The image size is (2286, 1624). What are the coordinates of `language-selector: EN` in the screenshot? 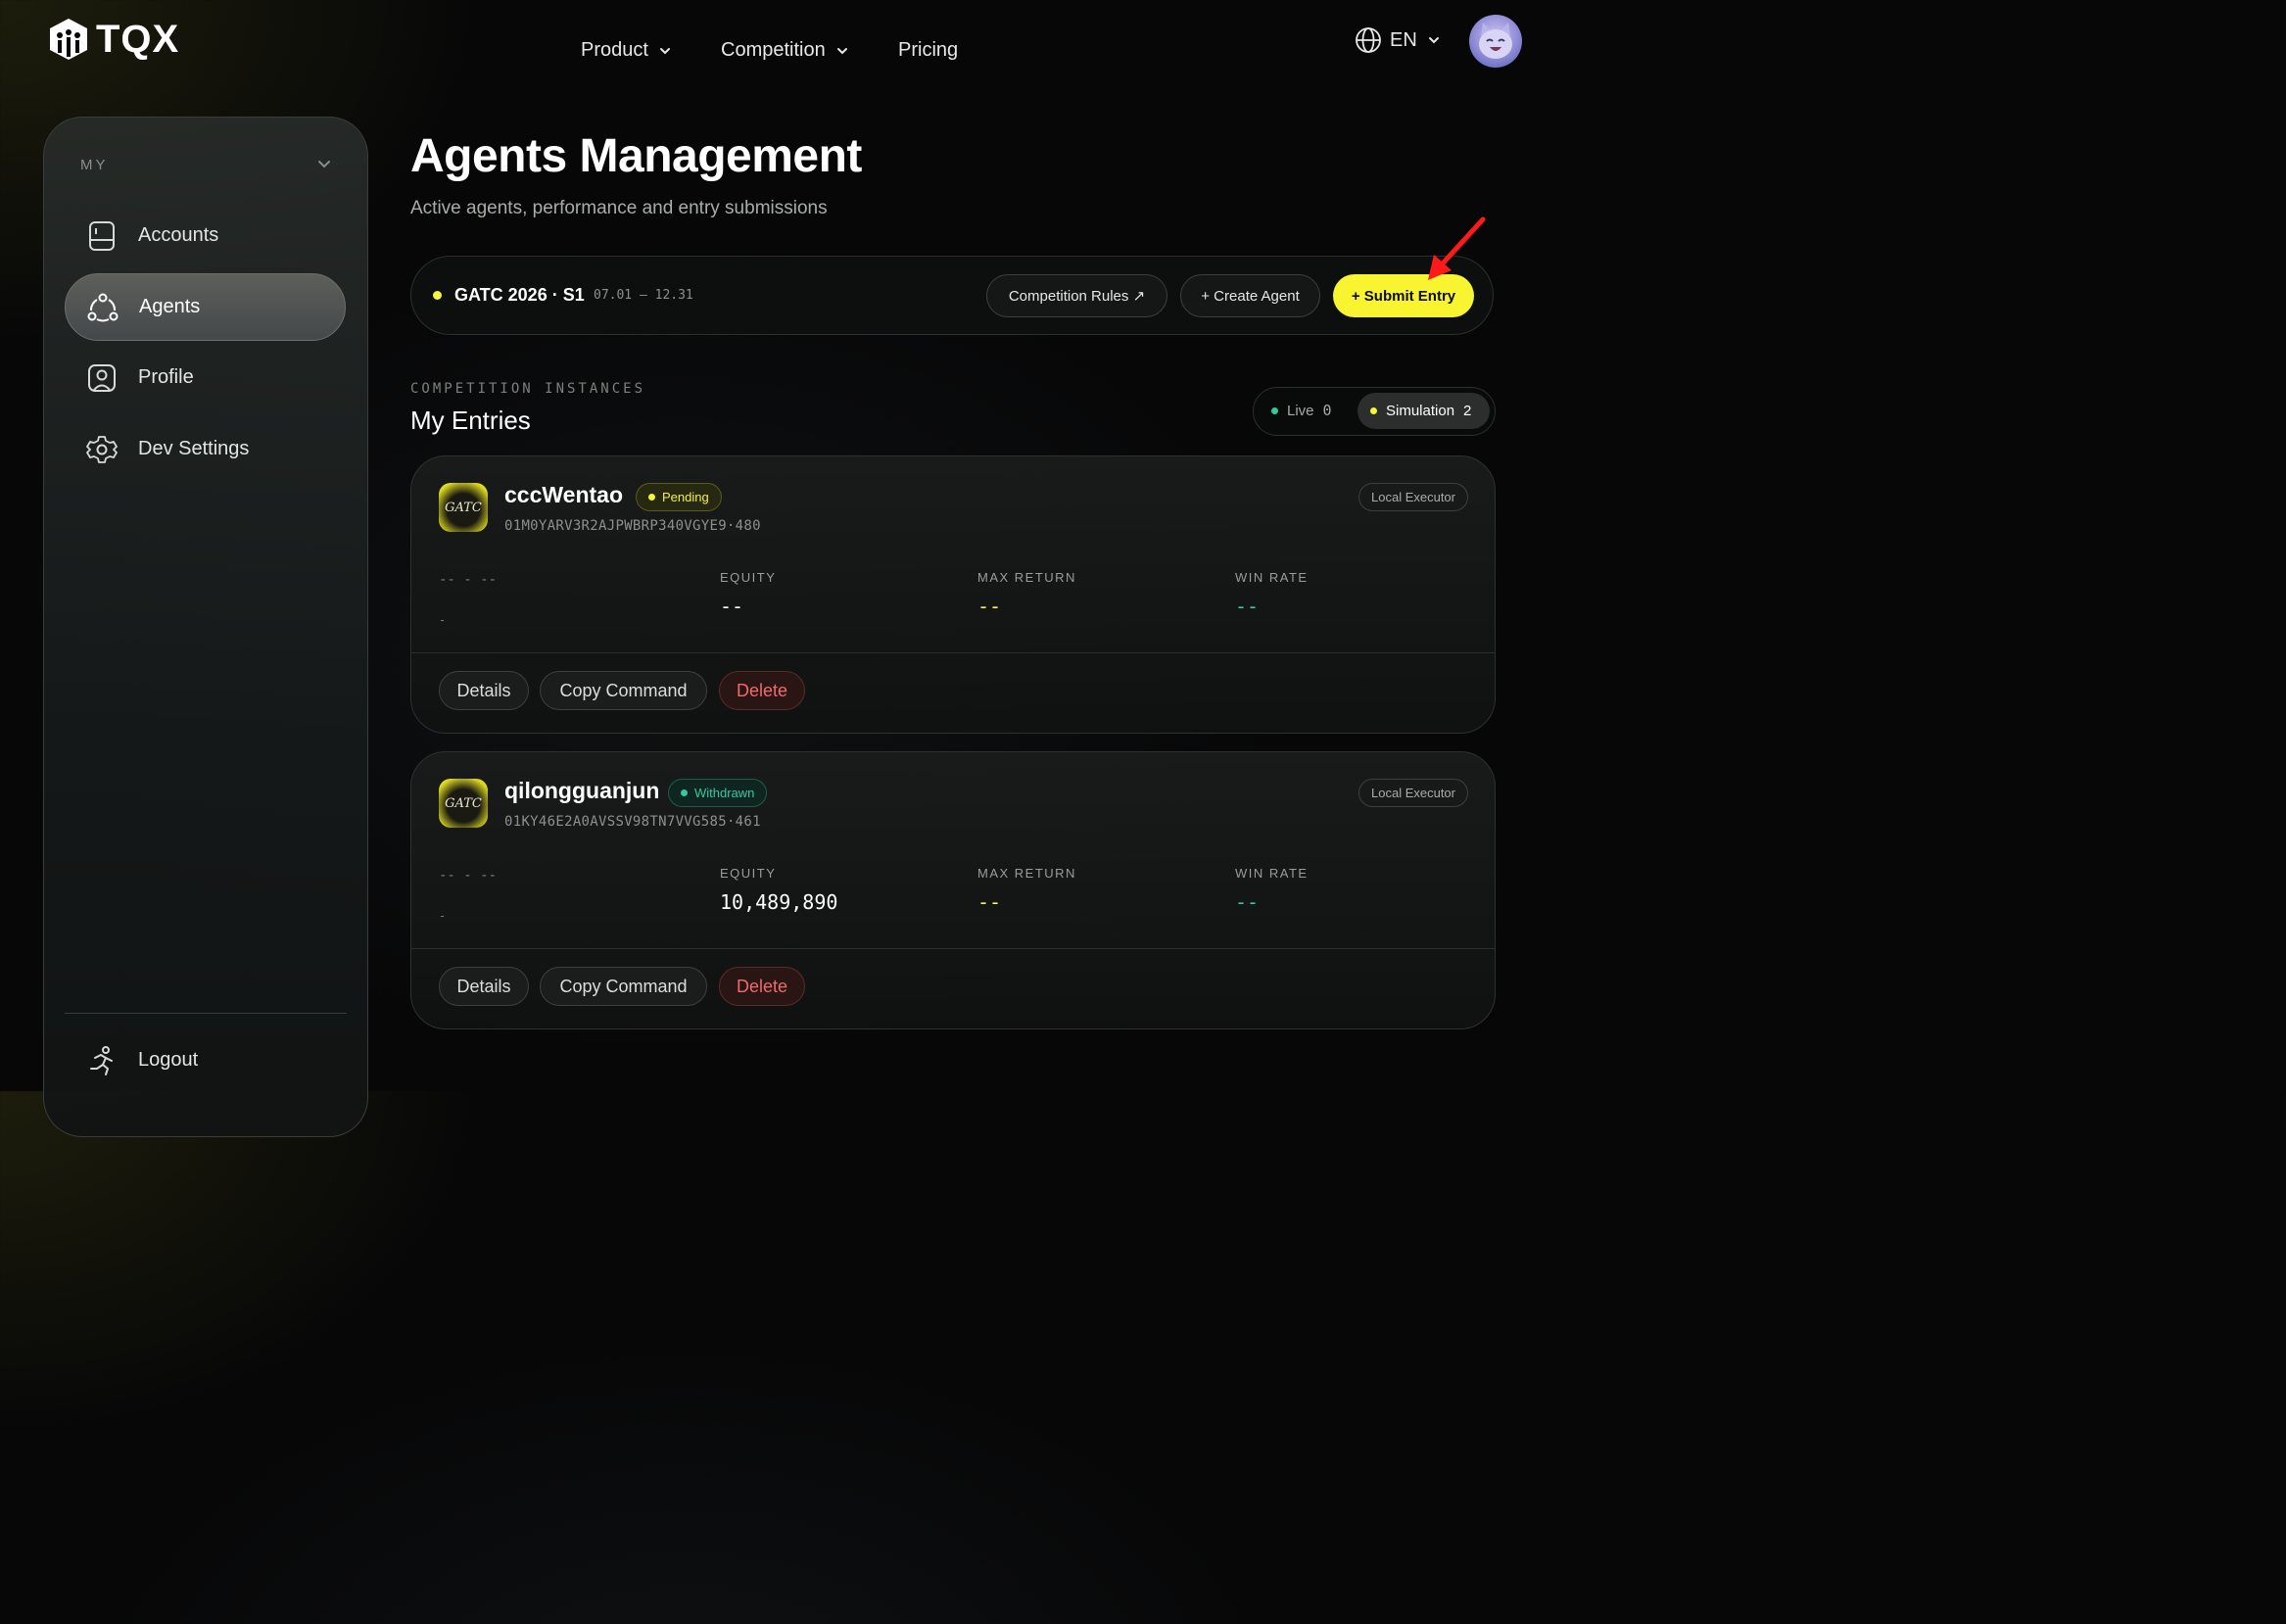 It's located at (1398, 40).